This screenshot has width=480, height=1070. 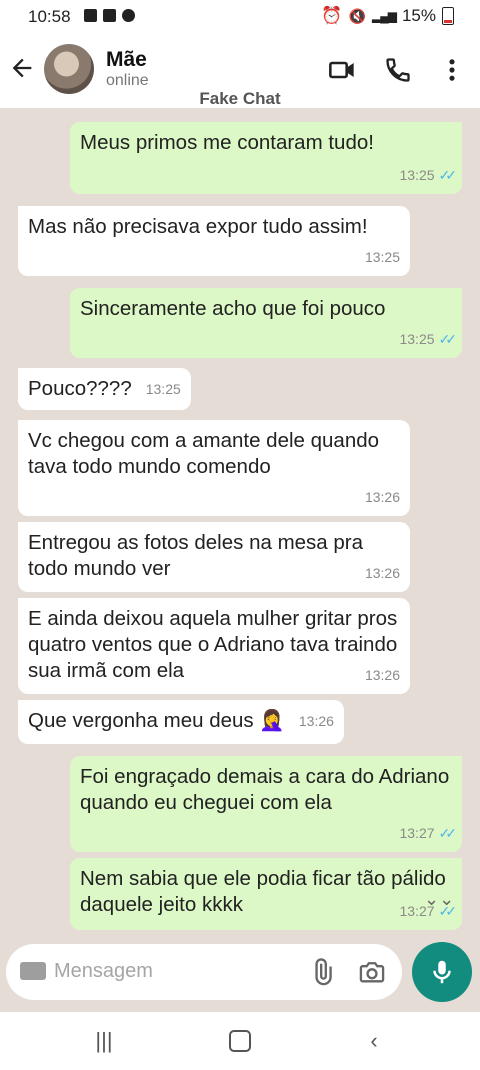 What do you see at coordinates (69, 69) in the screenshot?
I see `avatar` at bounding box center [69, 69].